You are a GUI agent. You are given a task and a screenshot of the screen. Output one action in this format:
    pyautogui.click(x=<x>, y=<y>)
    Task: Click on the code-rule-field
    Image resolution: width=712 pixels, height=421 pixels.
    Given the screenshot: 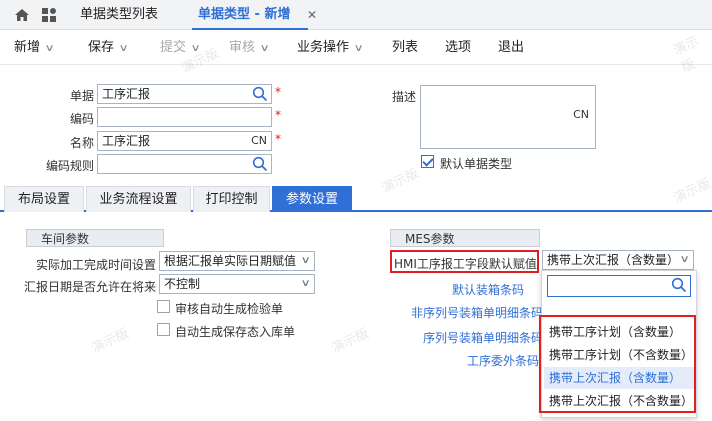 What is the action you would take?
    pyautogui.click(x=184, y=164)
    